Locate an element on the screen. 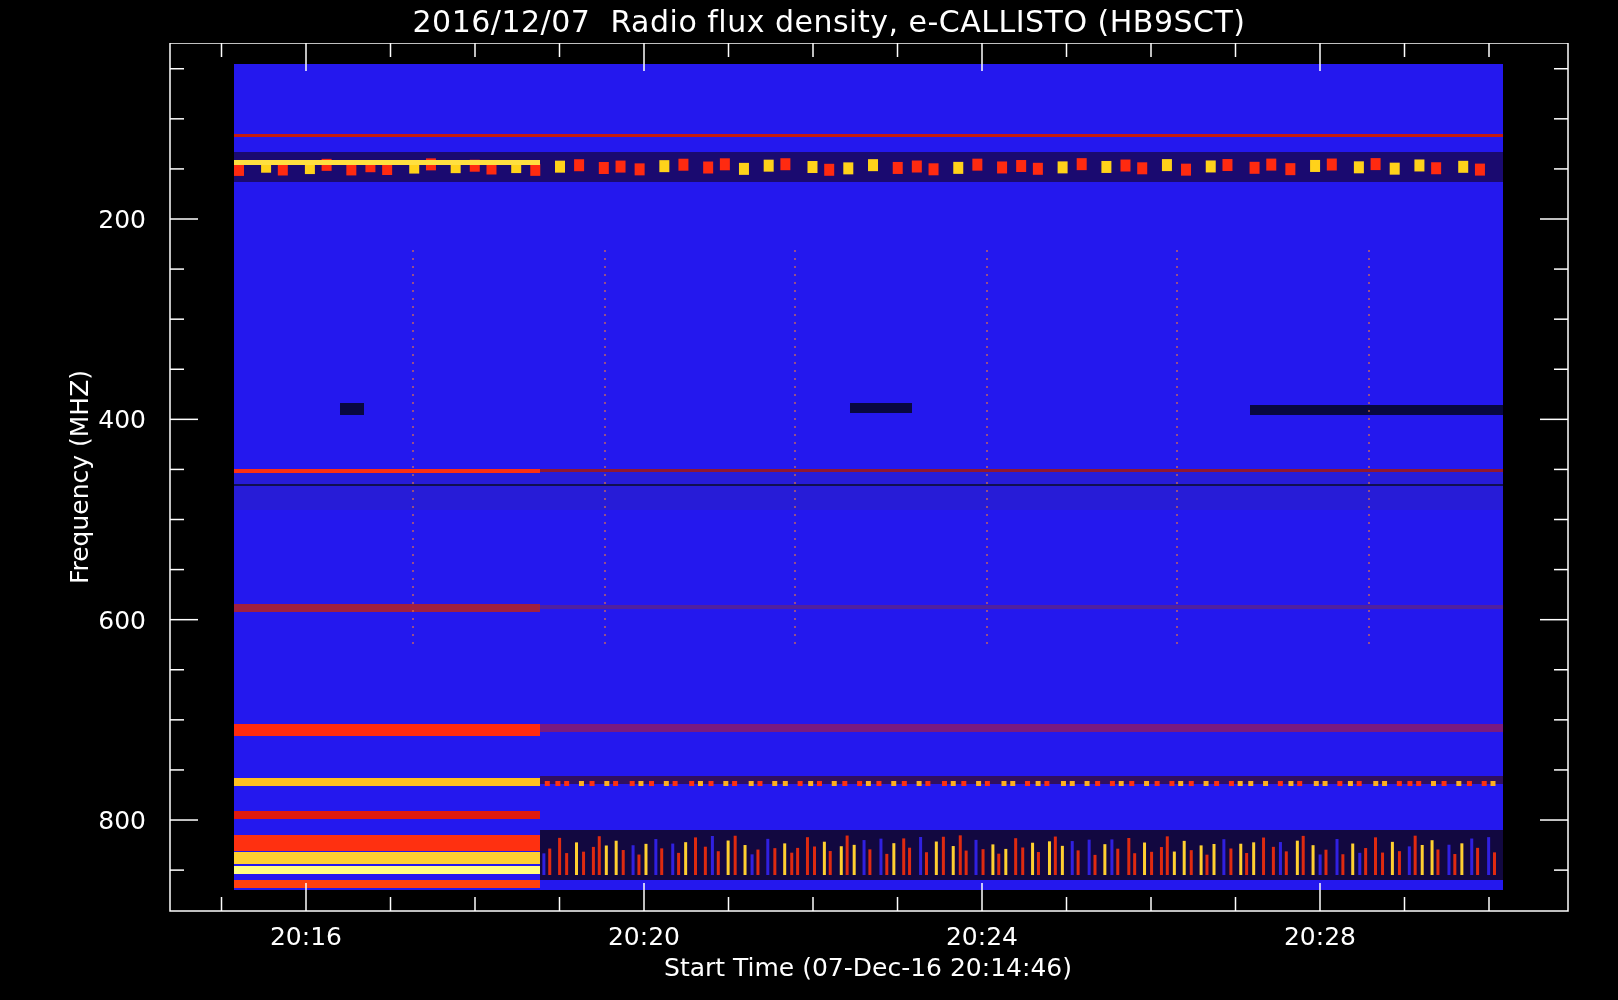 This screenshot has height=1000, width=1618. x-tick-label: 20:24 is located at coordinates (982, 936).